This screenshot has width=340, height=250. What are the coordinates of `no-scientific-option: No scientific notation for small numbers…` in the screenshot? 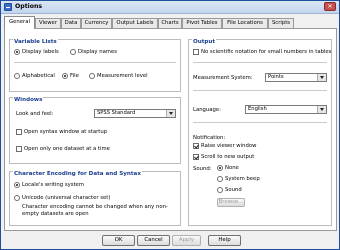 It's located at (262, 52).